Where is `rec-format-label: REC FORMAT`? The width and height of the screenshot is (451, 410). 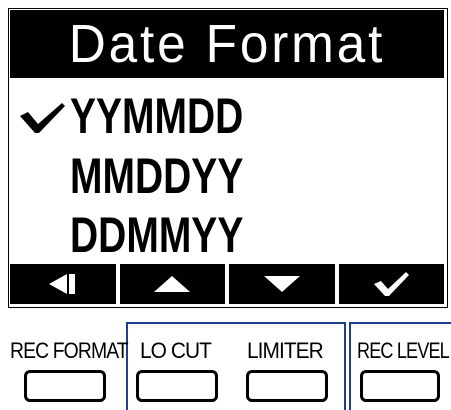
rec-format-label: REC FORMAT is located at coordinates (69, 350).